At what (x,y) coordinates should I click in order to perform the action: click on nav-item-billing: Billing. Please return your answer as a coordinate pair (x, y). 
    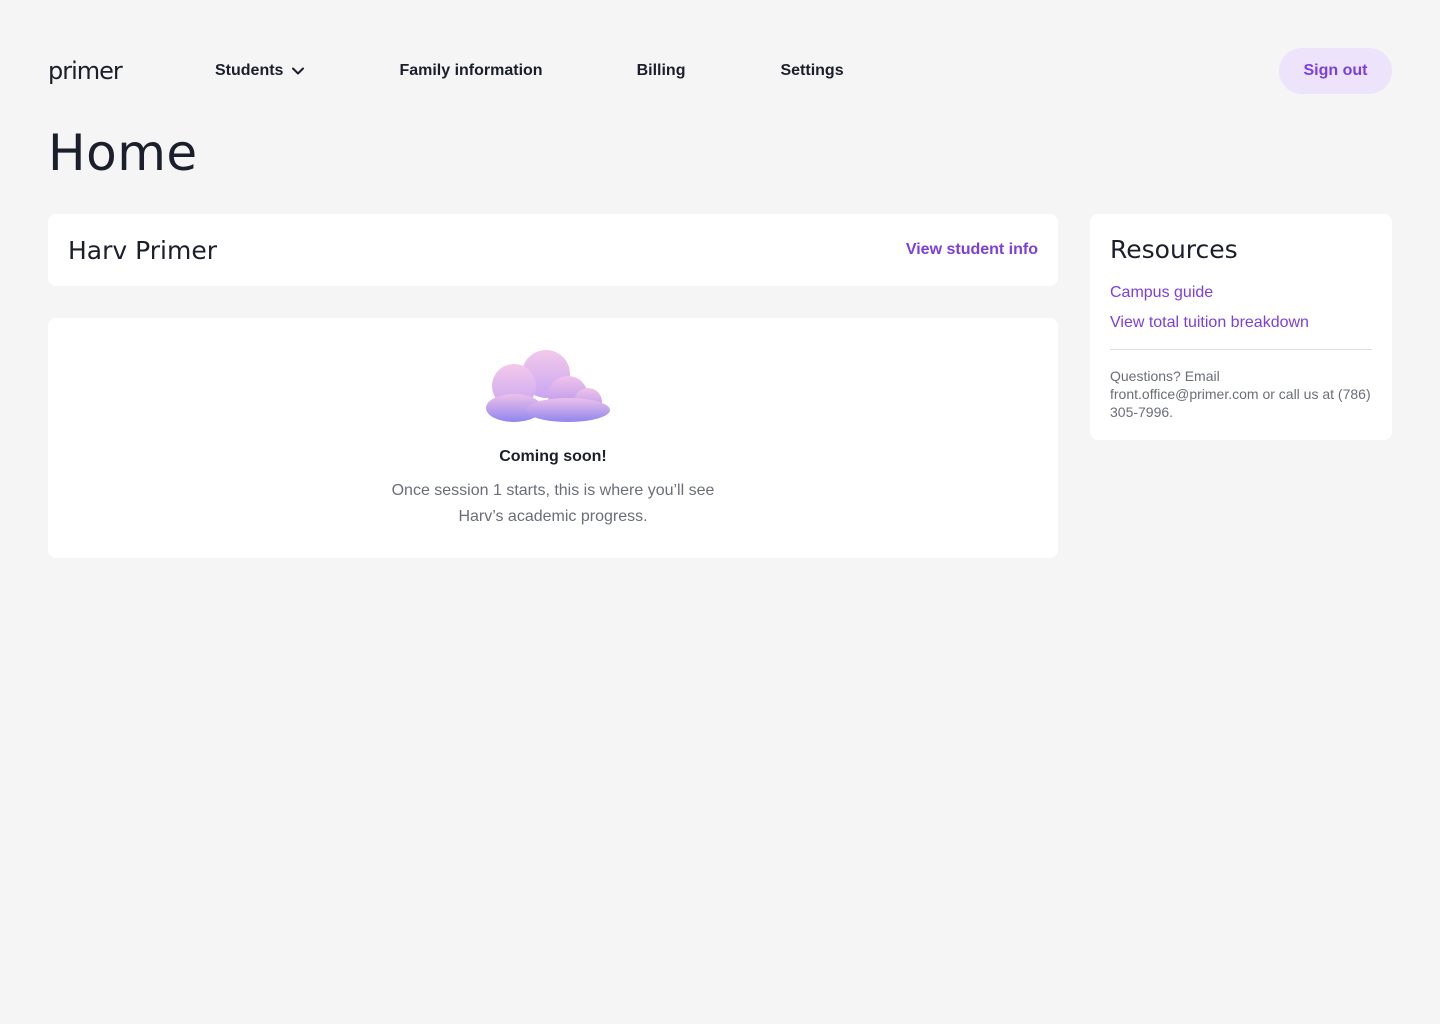
    Looking at the image, I should click on (661, 71).